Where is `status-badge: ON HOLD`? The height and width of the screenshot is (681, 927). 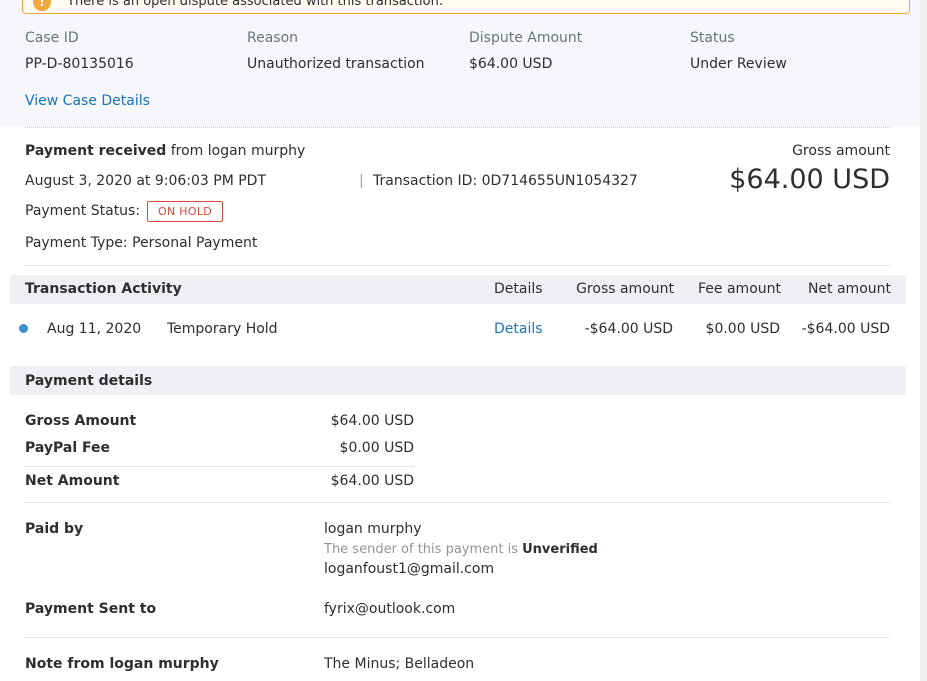 status-badge: ON HOLD is located at coordinates (185, 211).